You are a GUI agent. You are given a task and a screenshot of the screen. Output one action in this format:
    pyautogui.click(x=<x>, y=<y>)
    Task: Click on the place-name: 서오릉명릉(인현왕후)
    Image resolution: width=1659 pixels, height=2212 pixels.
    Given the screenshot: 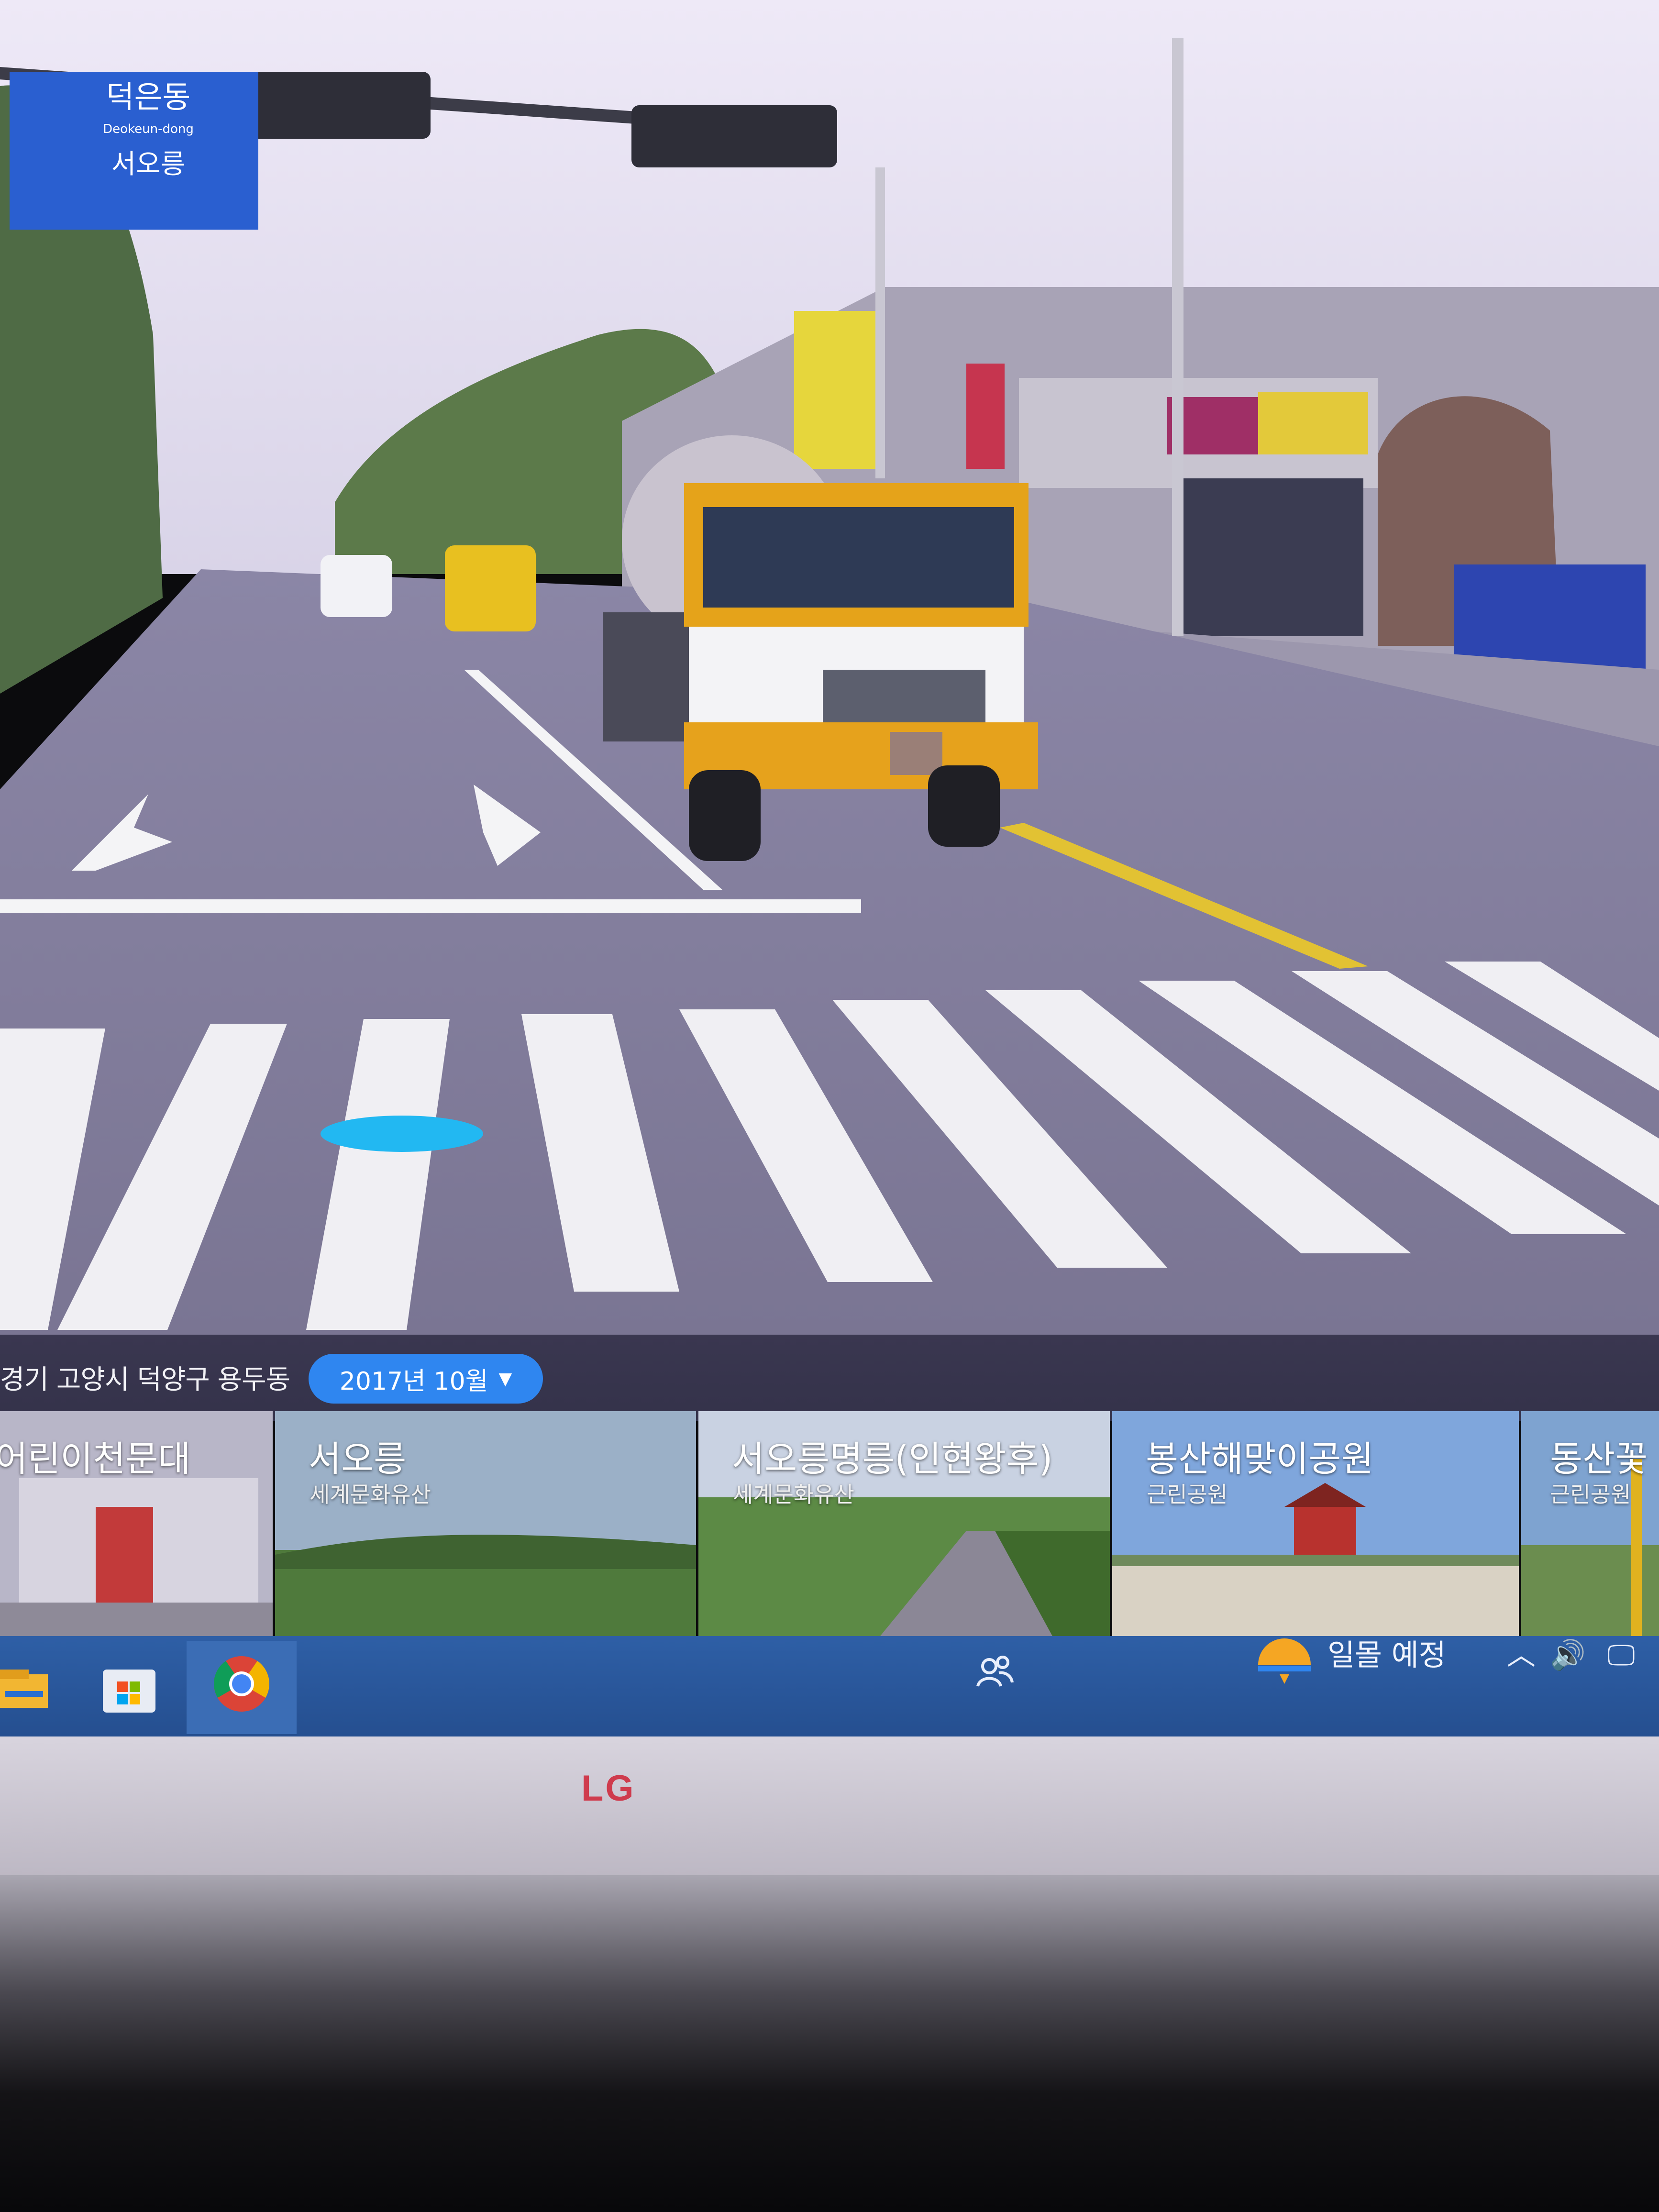 What is the action you would take?
    pyautogui.click(x=892, y=1459)
    